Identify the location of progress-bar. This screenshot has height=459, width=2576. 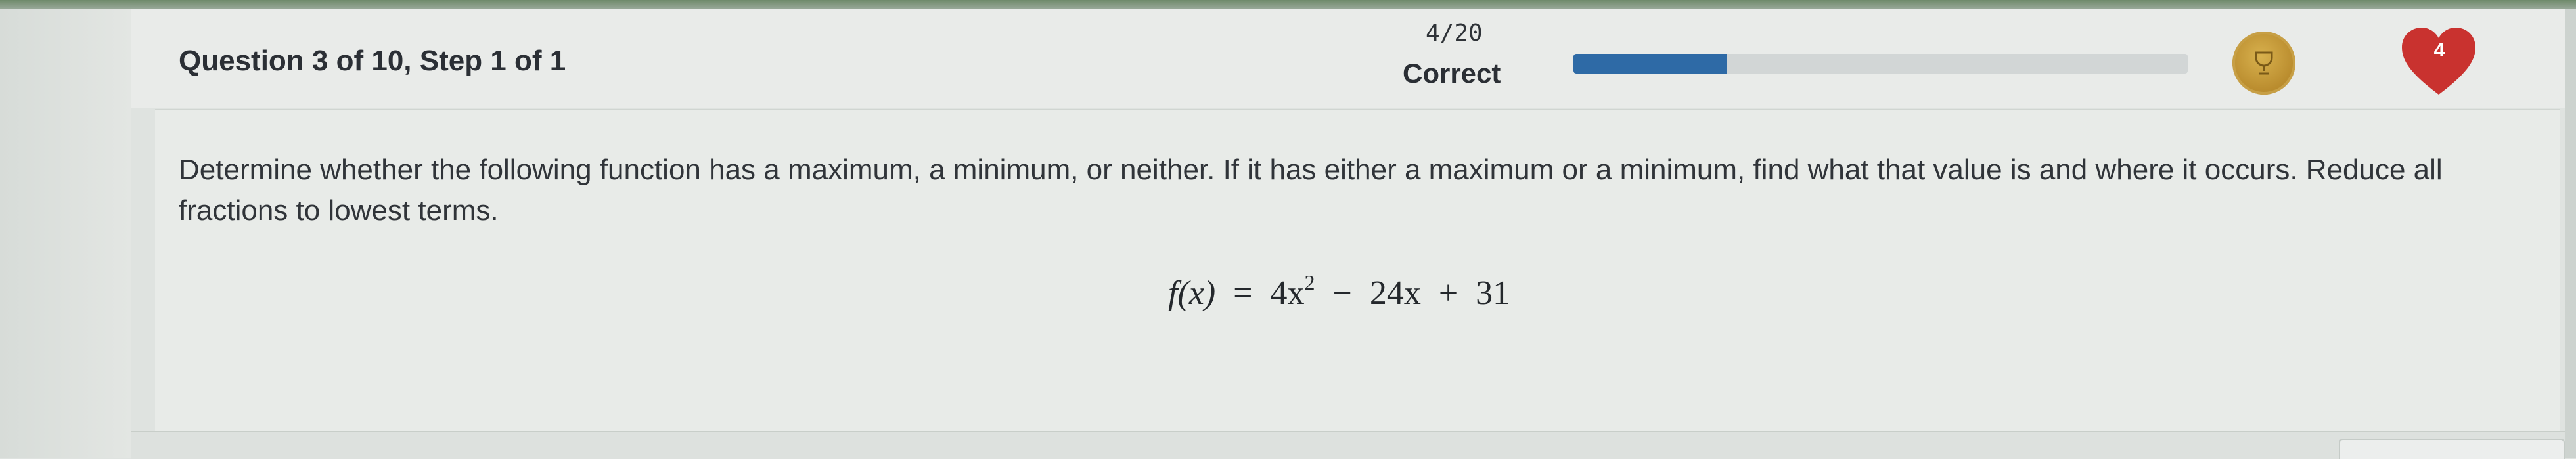
(1880, 64).